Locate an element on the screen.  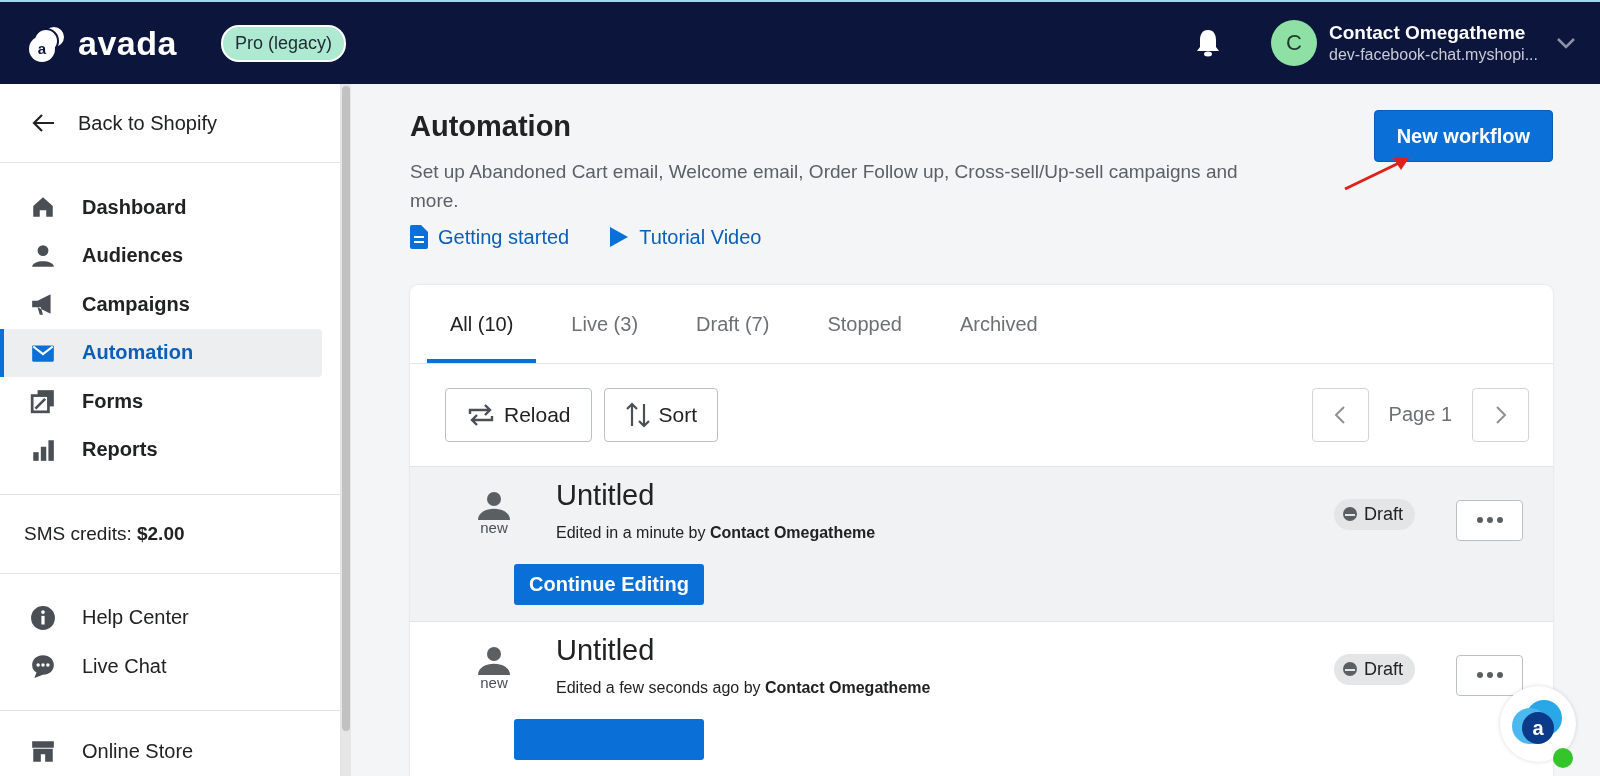
getting-started-link: Getting started is located at coordinates (490, 237).